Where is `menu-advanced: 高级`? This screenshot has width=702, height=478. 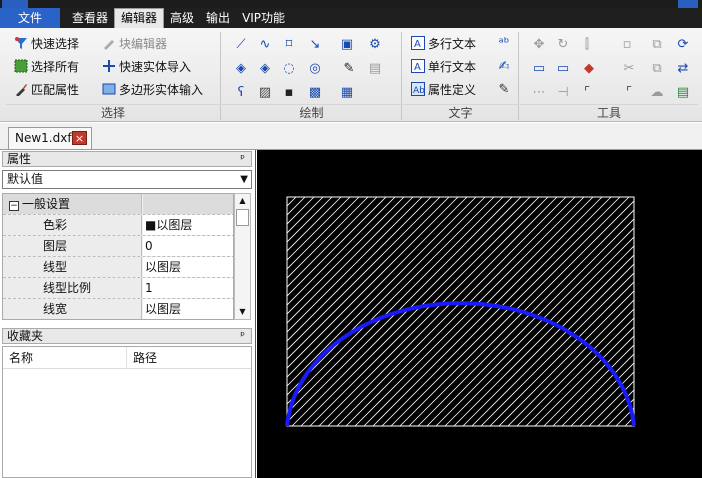
menu-advanced: 高级 is located at coordinates (182, 18).